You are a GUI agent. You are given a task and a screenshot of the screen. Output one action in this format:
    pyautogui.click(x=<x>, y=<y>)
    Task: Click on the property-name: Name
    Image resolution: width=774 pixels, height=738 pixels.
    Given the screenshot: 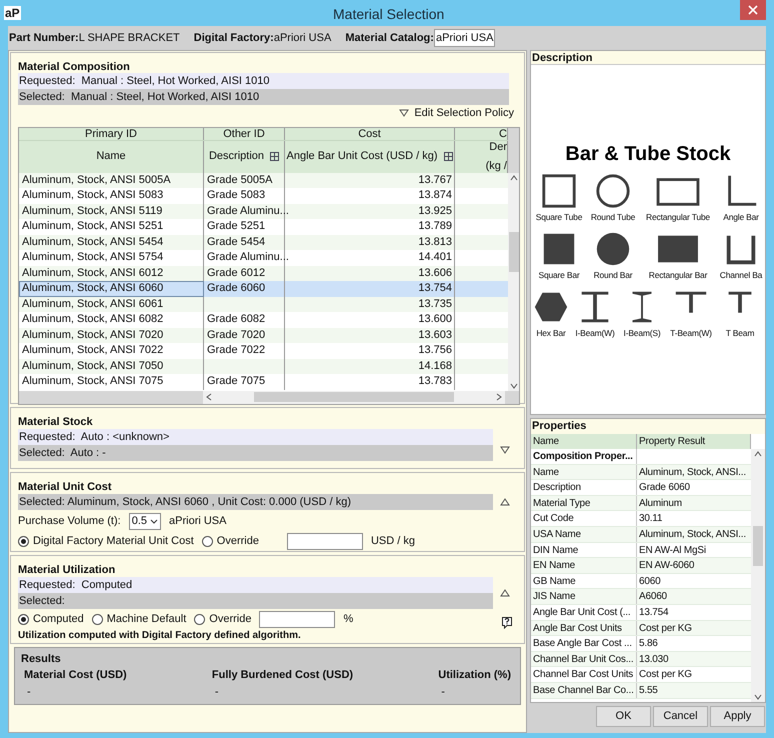 What is the action you would take?
    pyautogui.click(x=584, y=472)
    